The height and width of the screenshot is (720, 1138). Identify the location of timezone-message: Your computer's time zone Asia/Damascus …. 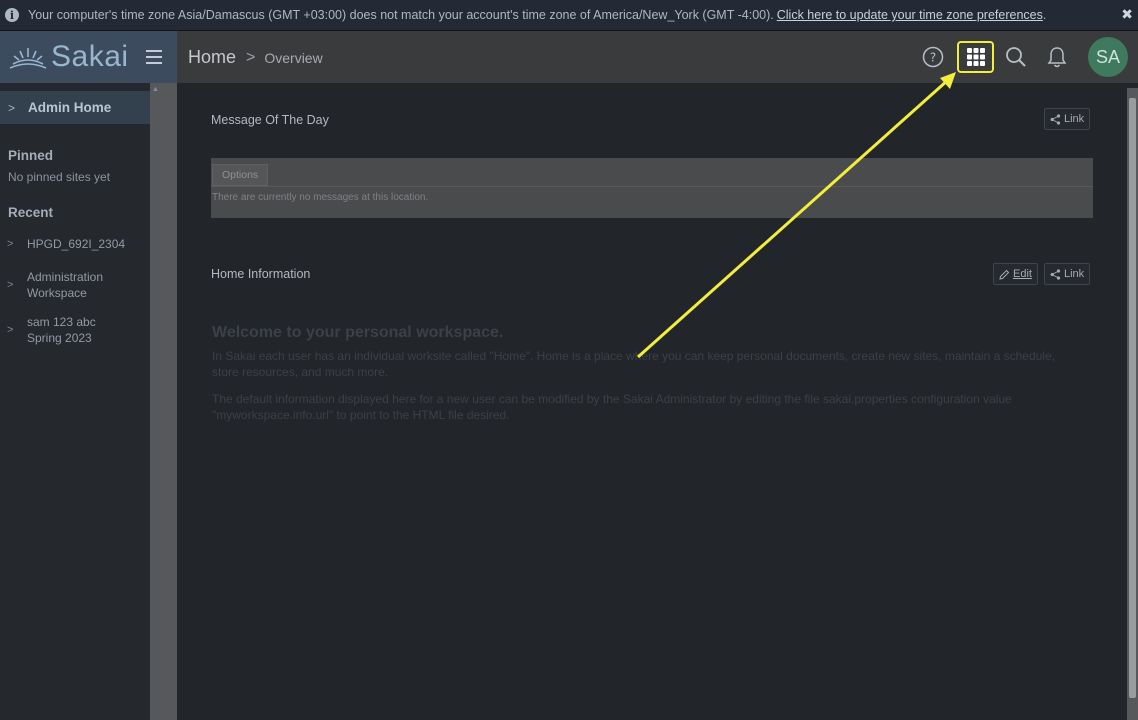
(401, 15).